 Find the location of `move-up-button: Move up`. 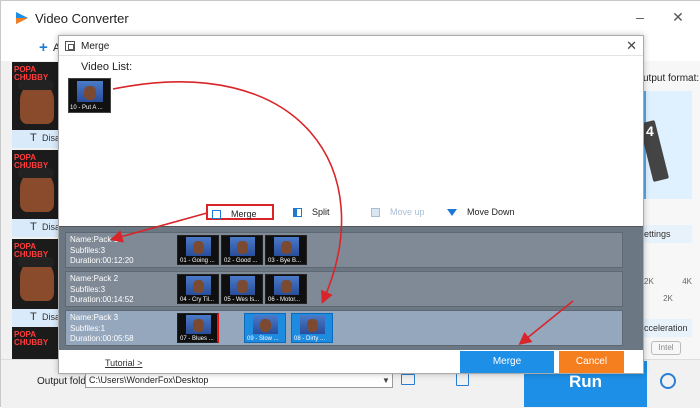

move-up-button: Move up is located at coordinates (398, 212).